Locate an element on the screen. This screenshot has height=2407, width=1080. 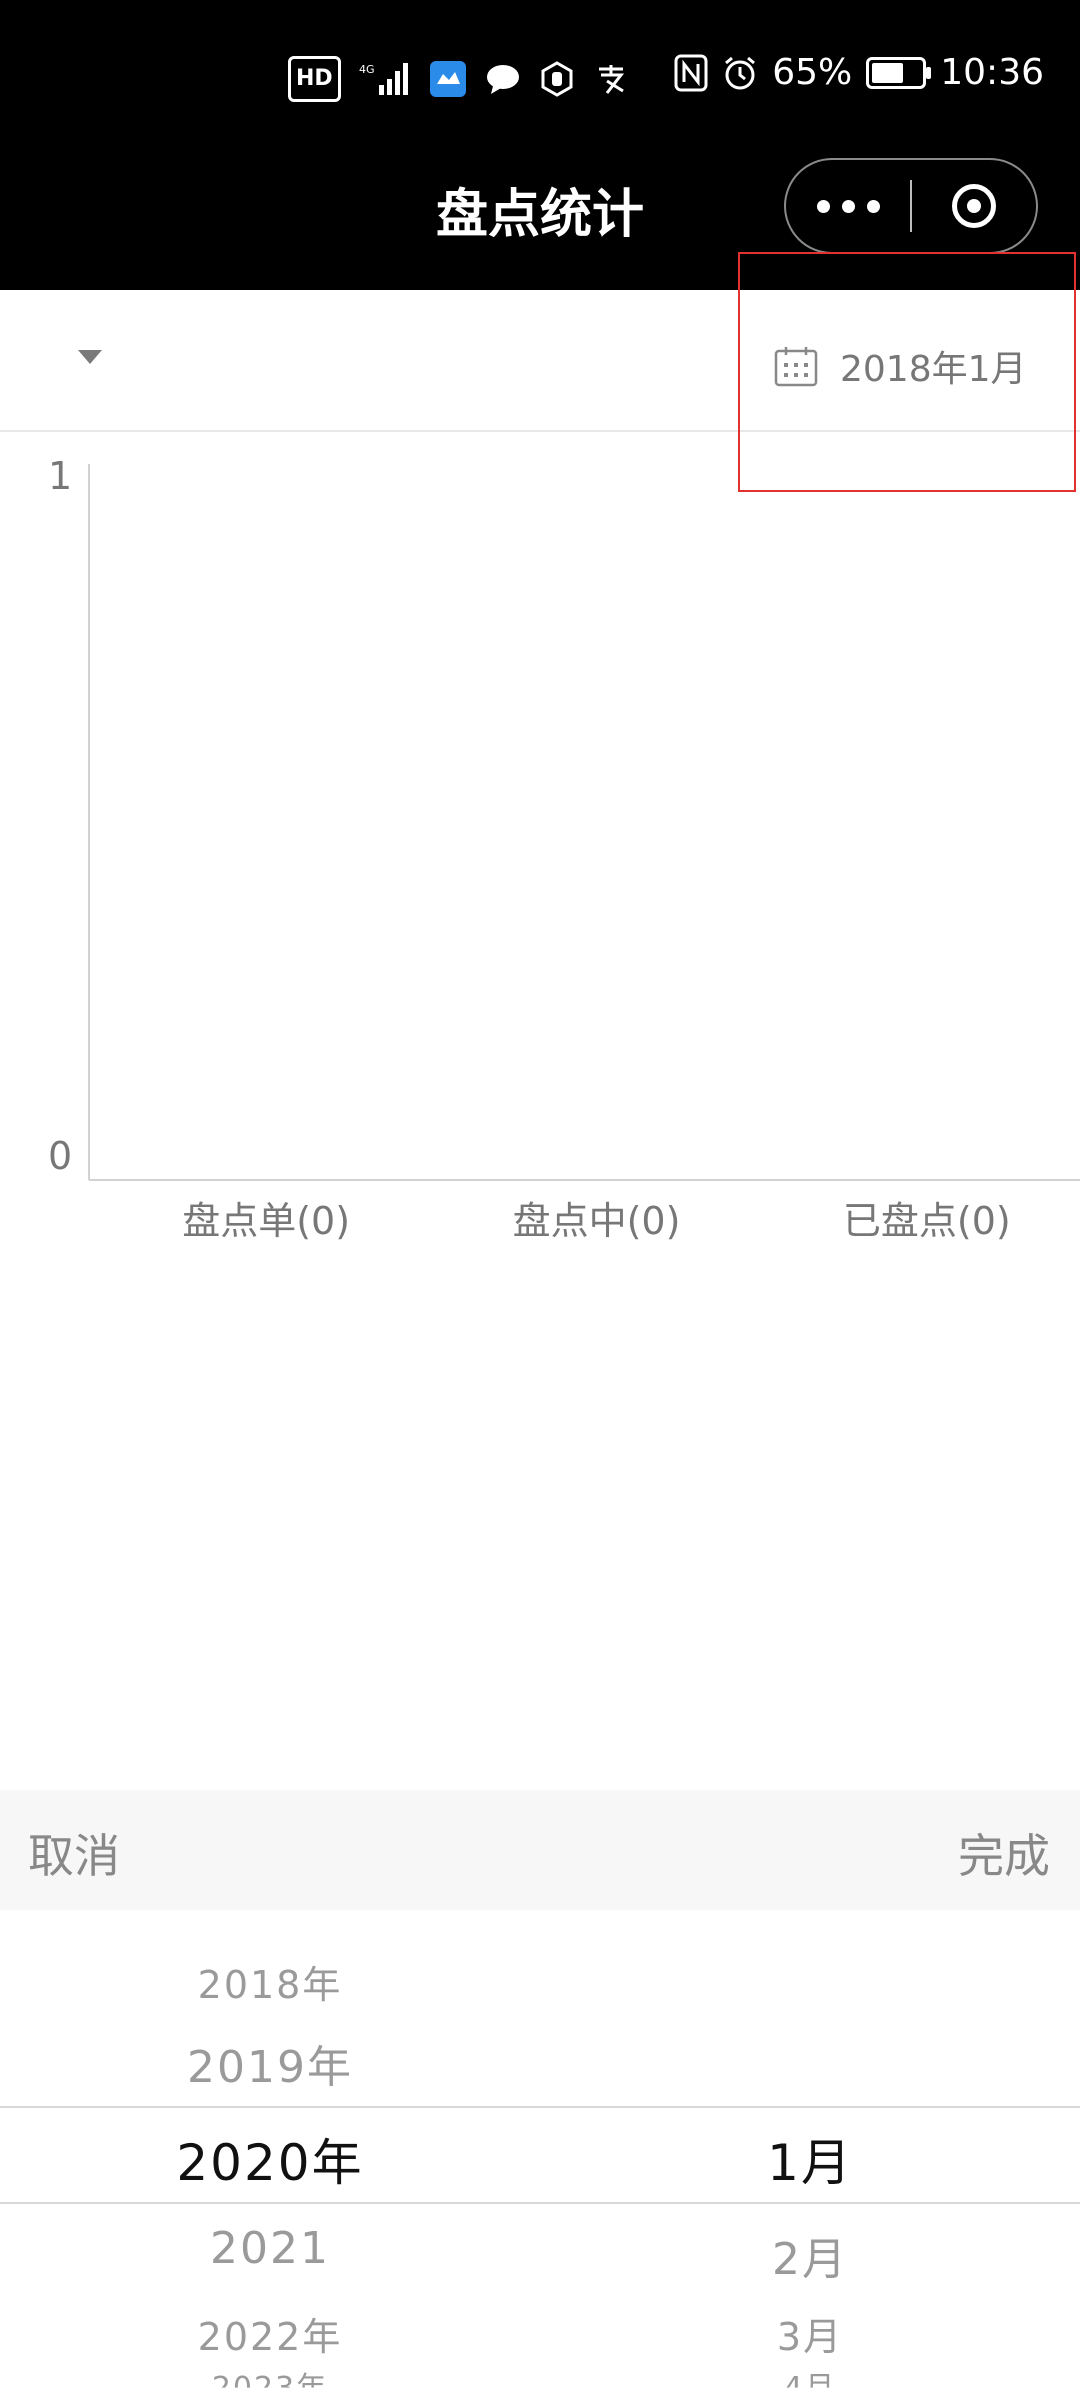
picker-option-selected: 1月 is located at coordinates (810, 2159).